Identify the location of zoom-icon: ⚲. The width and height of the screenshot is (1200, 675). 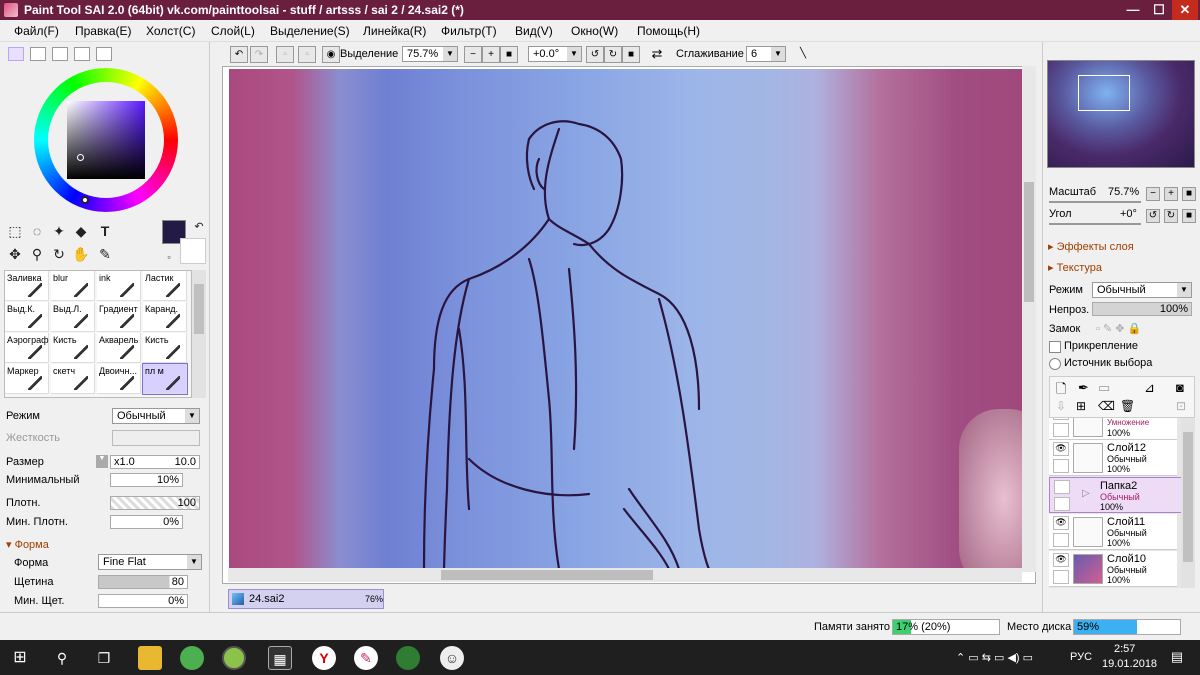
(37, 254).